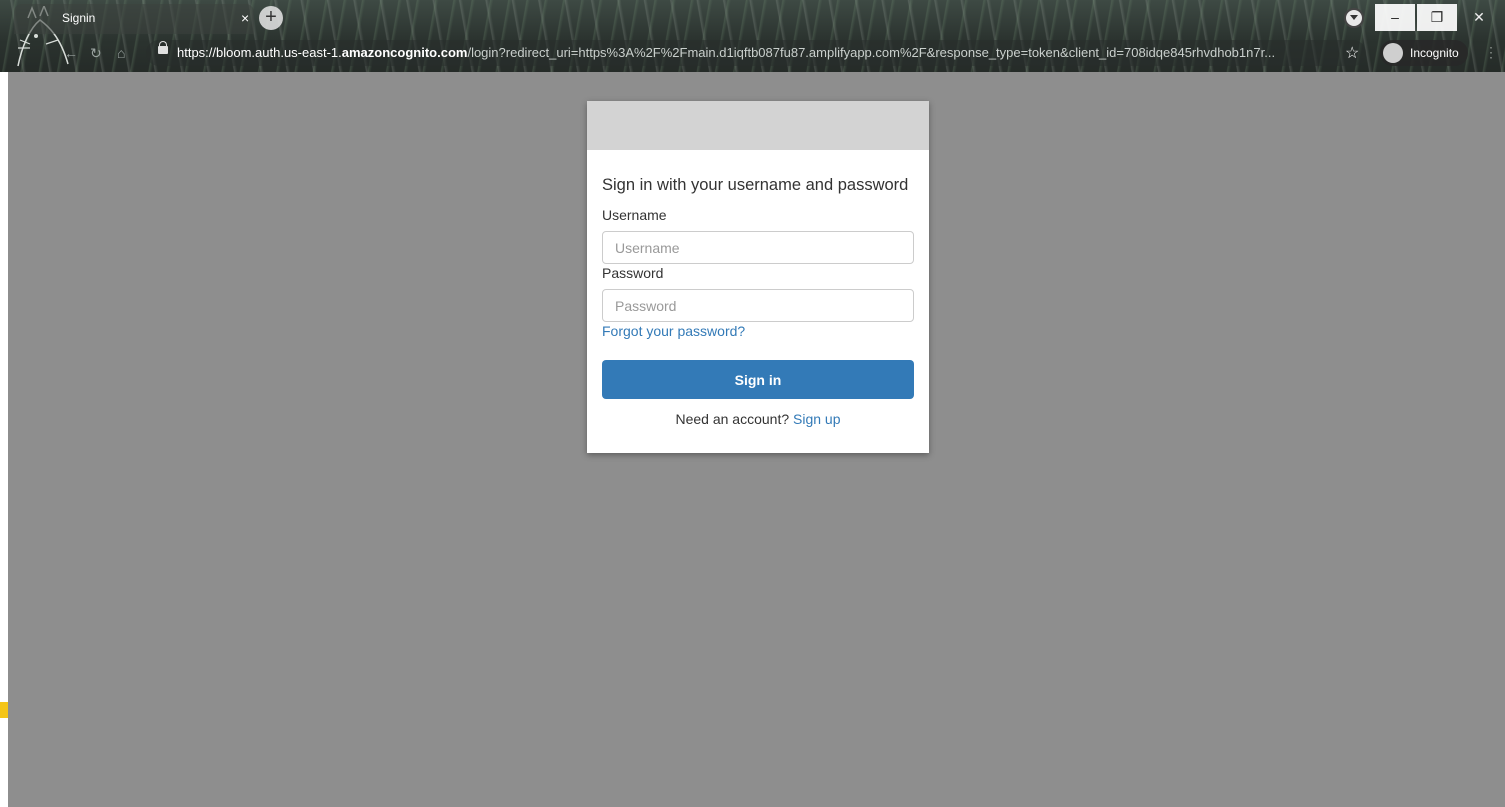  Describe the element at coordinates (755, 185) in the screenshot. I see `signin-heading: Sign in with your username and password` at that location.